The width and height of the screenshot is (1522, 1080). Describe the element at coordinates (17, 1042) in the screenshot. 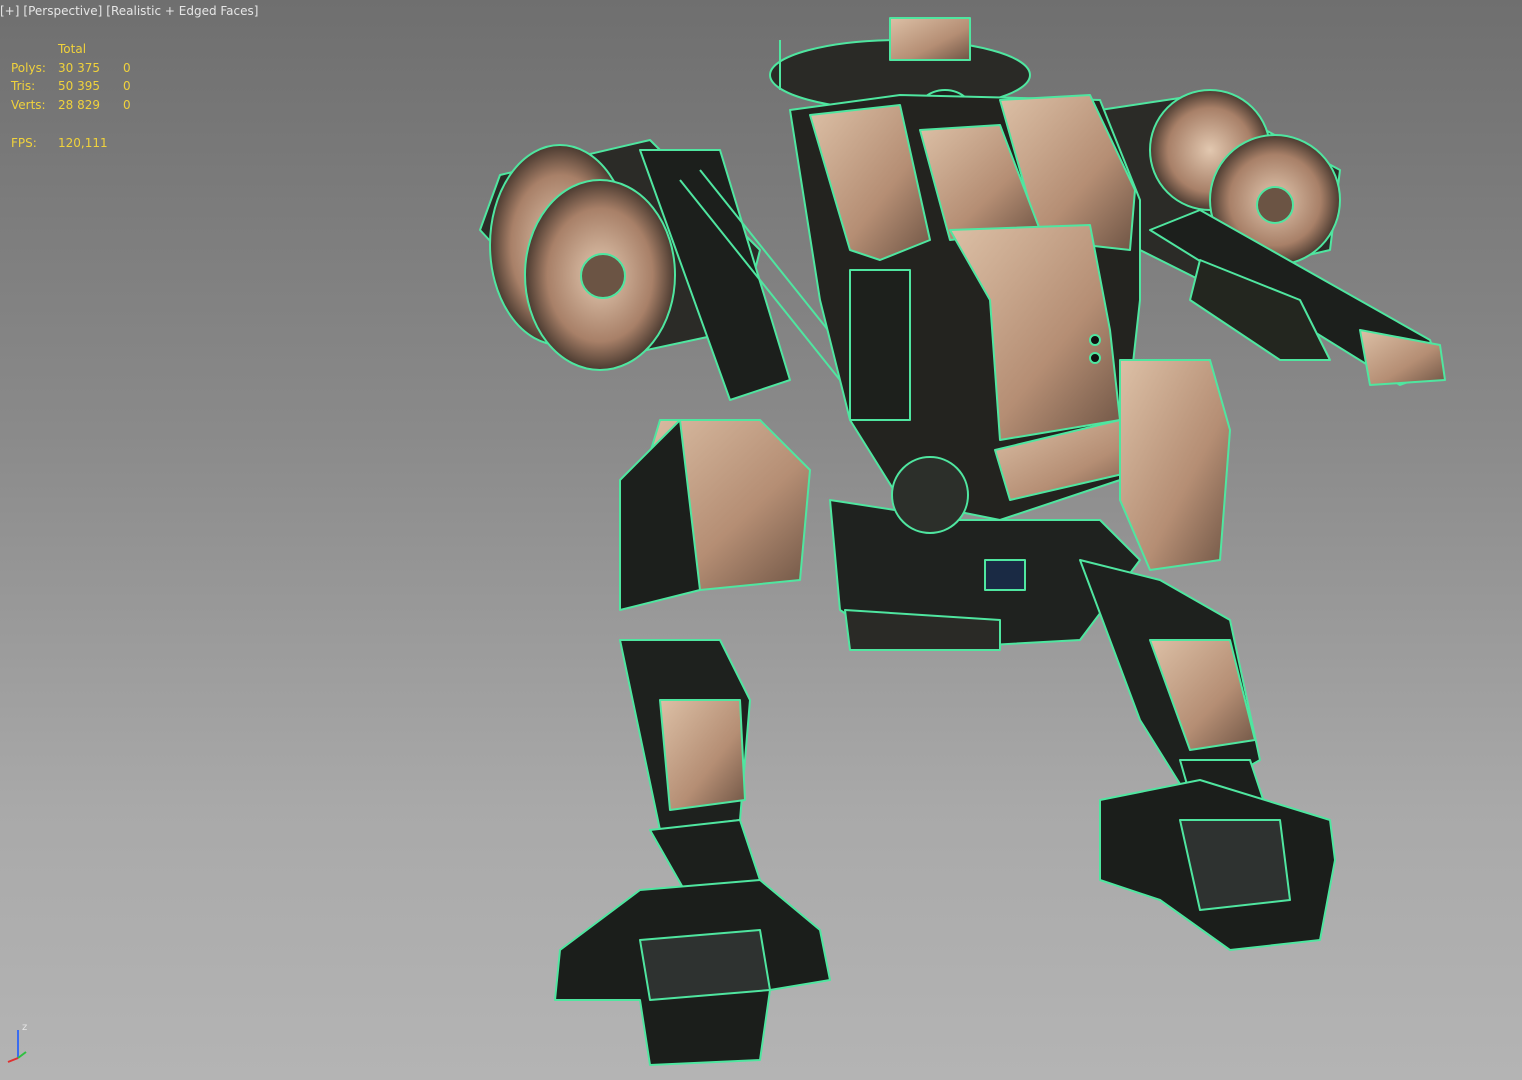

I see `axis-tripod-icon: z` at that location.